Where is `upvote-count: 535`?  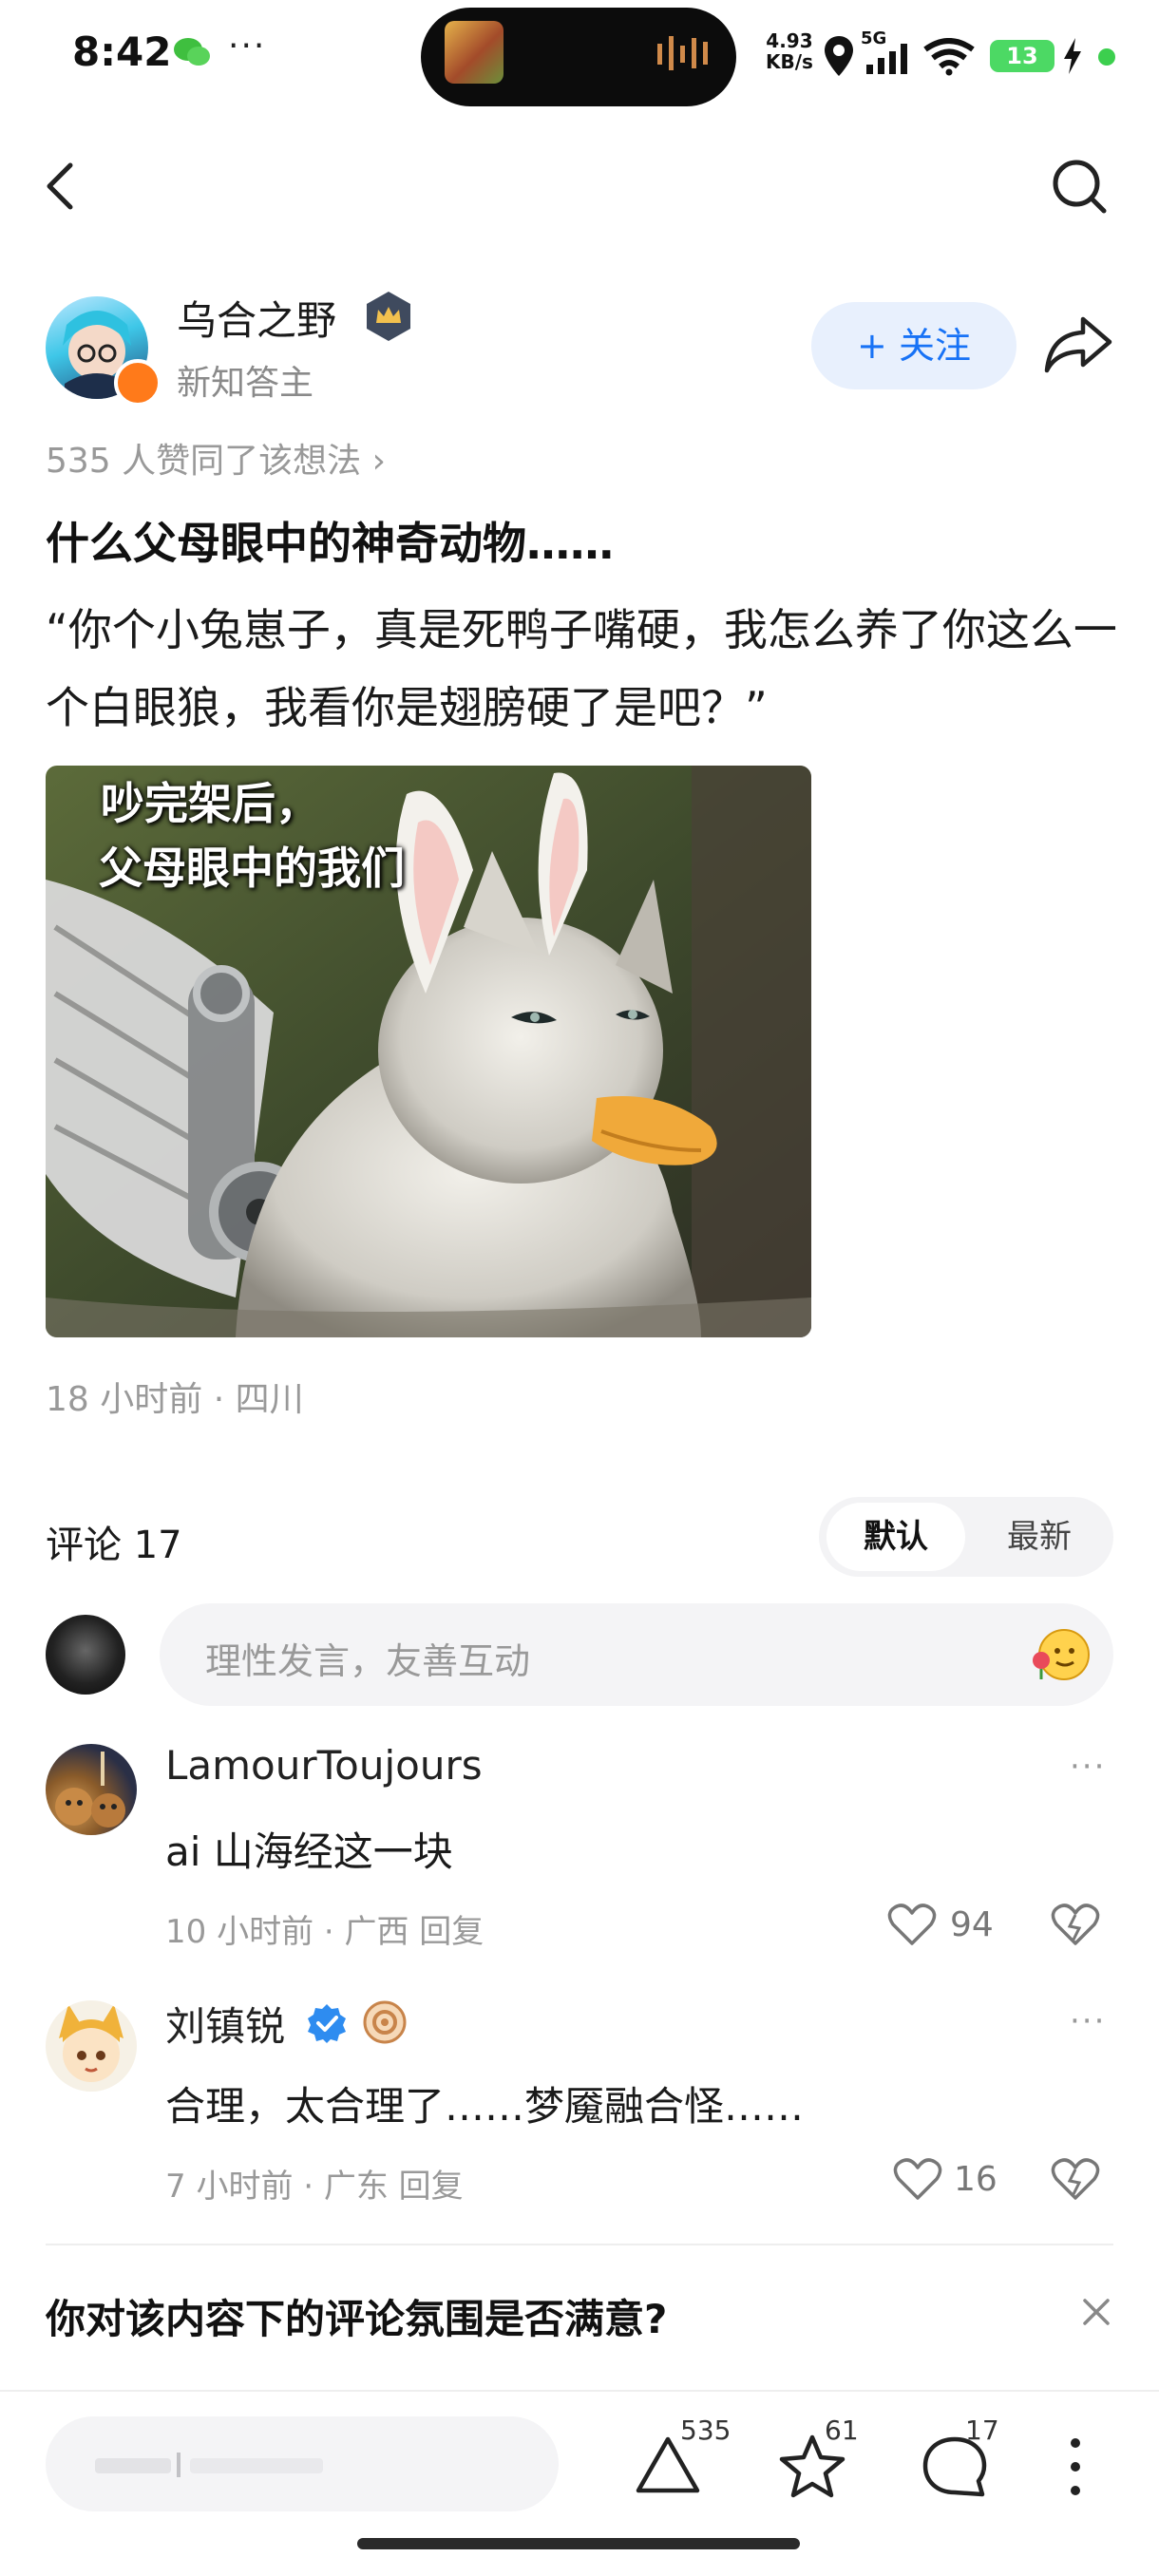 upvote-count: 535 is located at coordinates (706, 2430).